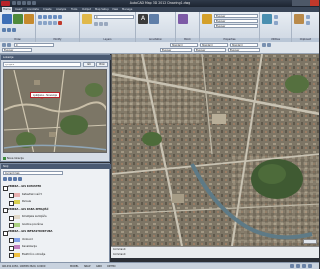 The width and height of the screenshot is (320, 269). I want to click on zoom-icon, so click(292, 266).